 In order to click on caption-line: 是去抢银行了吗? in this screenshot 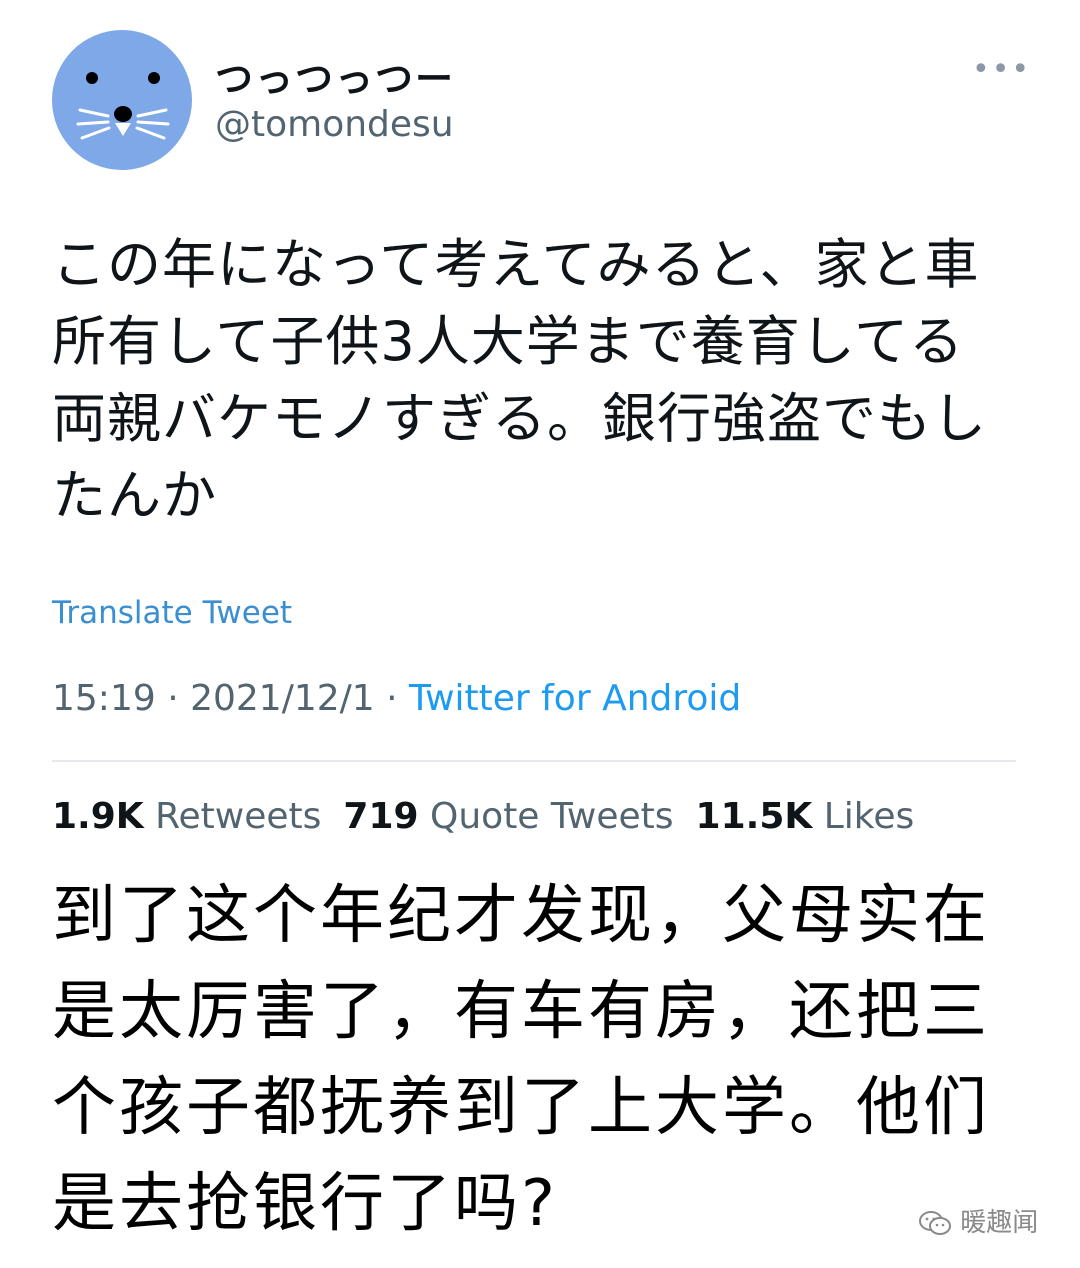, I will do `click(305, 1204)`.